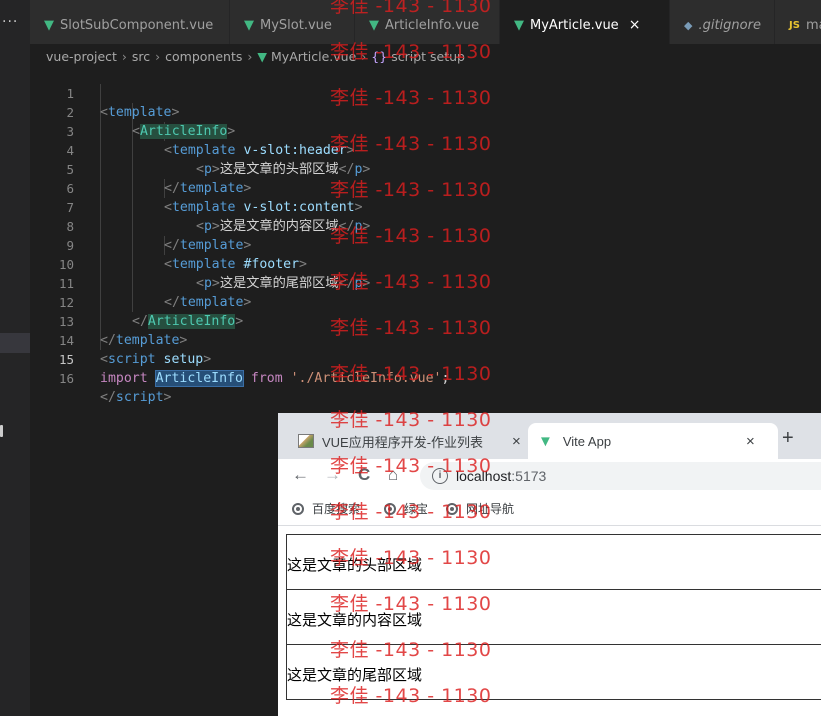 Image resolution: width=821 pixels, height=716 pixels. What do you see at coordinates (574, 25) in the screenshot?
I see `tab-label: MyArticle.vue` at bounding box center [574, 25].